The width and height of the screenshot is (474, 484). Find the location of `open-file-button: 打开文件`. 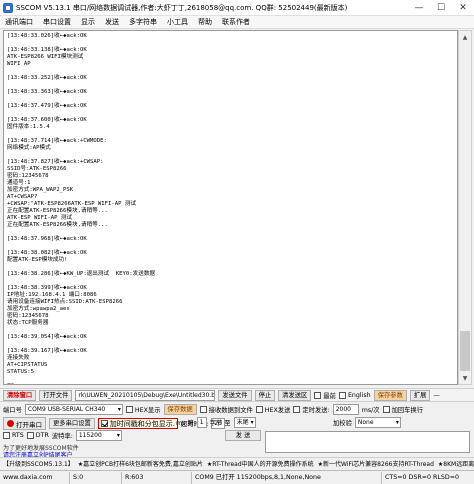

open-file-button: 打开文件 is located at coordinates (56, 395).